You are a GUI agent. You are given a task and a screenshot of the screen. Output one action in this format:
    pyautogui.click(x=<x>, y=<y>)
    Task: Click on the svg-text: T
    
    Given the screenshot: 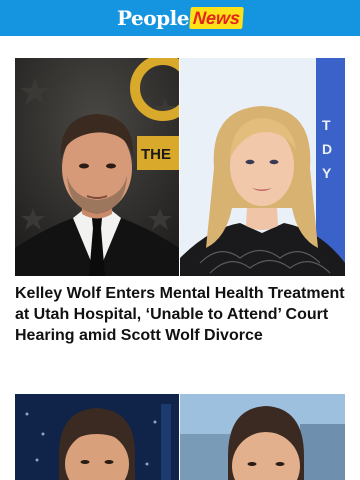 What is the action you would take?
    pyautogui.click(x=326, y=125)
    